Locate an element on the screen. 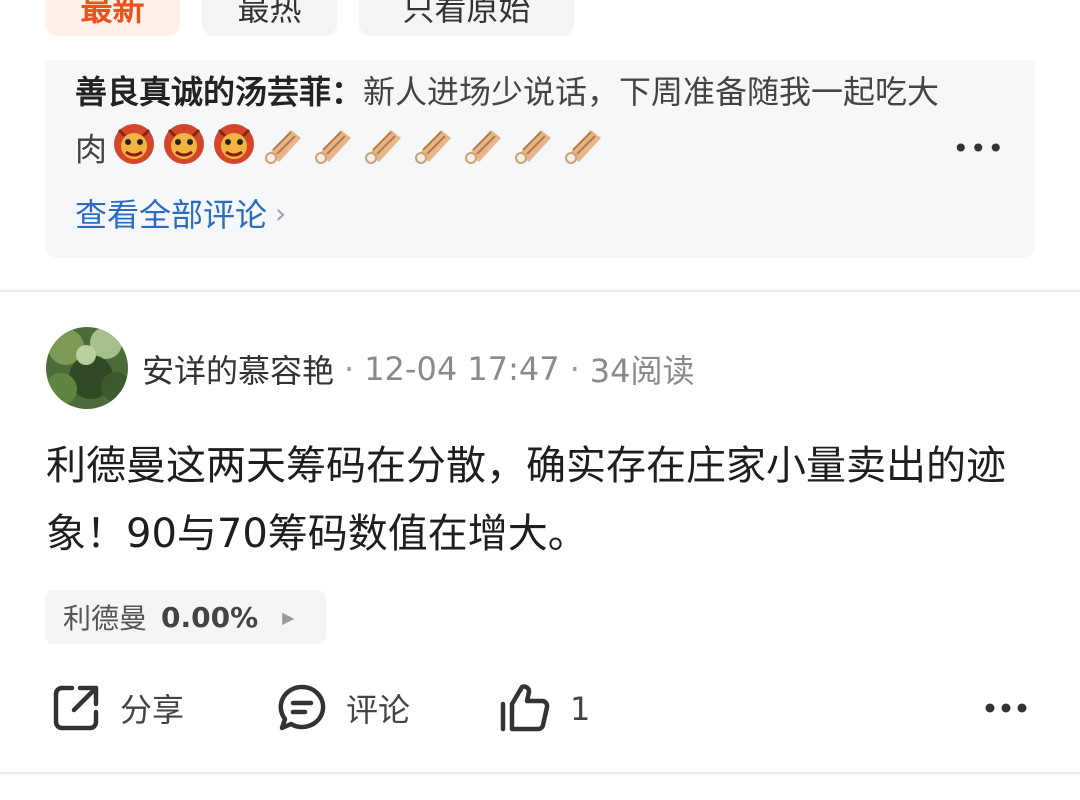 Image resolution: width=1080 pixels, height=800 pixels. stock-change: 0.00% is located at coordinates (210, 617).